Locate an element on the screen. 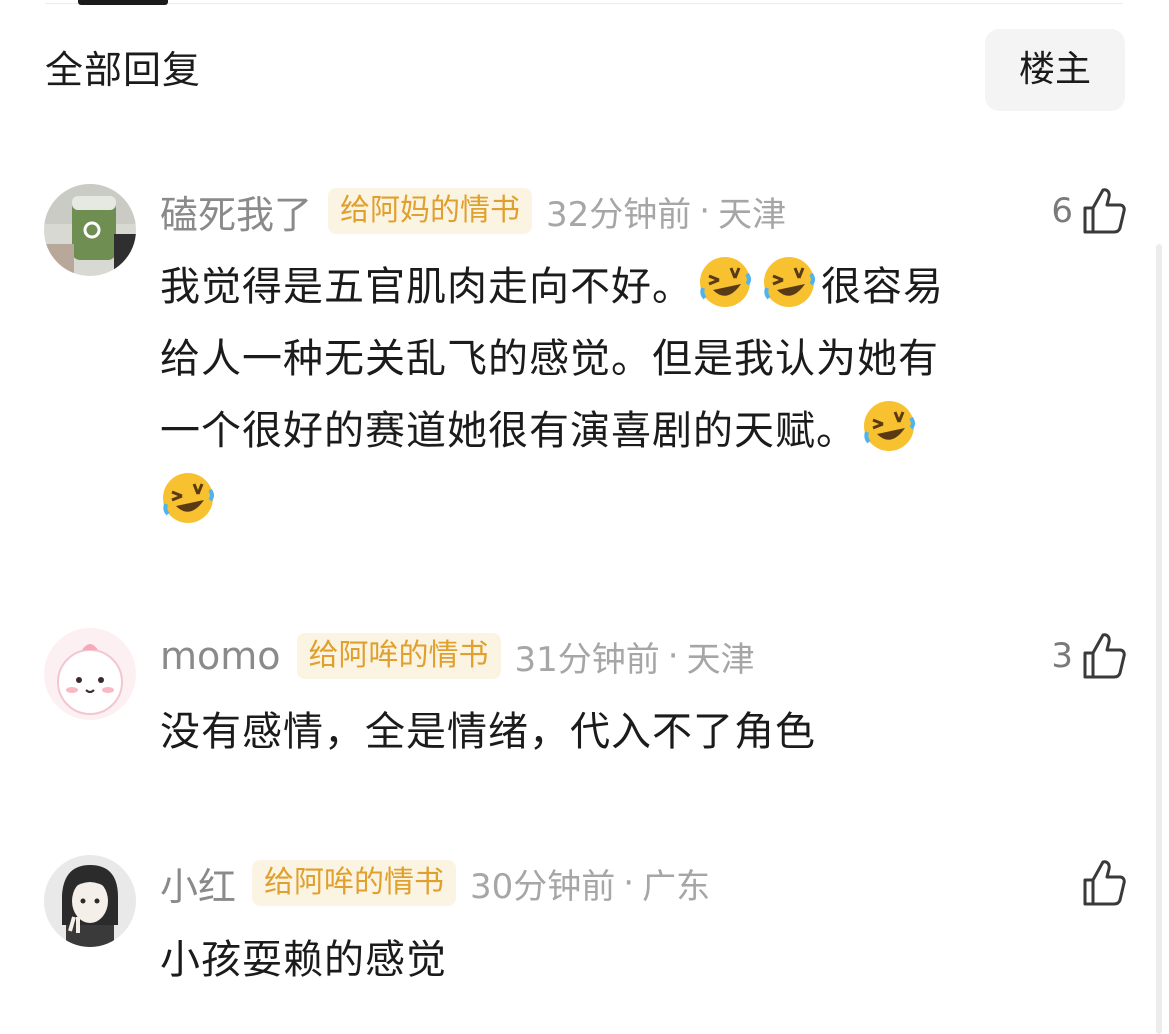  username: 小红 is located at coordinates (198, 883).